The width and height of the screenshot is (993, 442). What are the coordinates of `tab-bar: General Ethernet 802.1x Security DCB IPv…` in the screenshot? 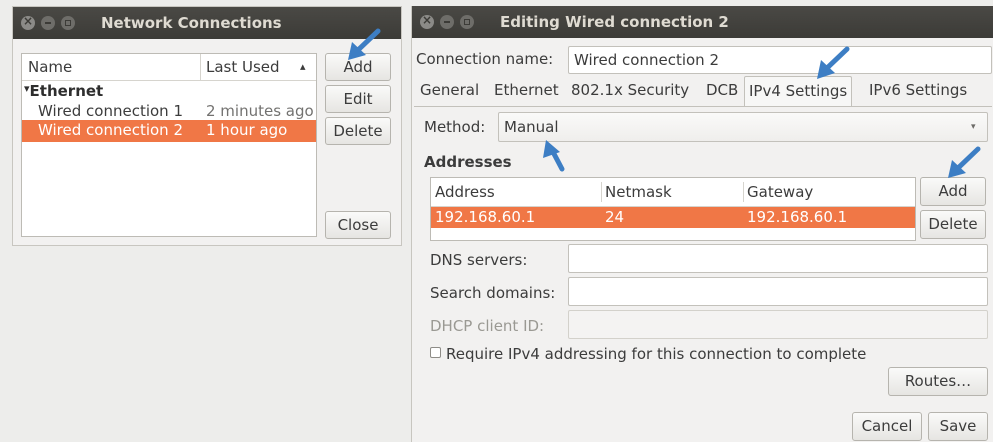 It's located at (703, 91).